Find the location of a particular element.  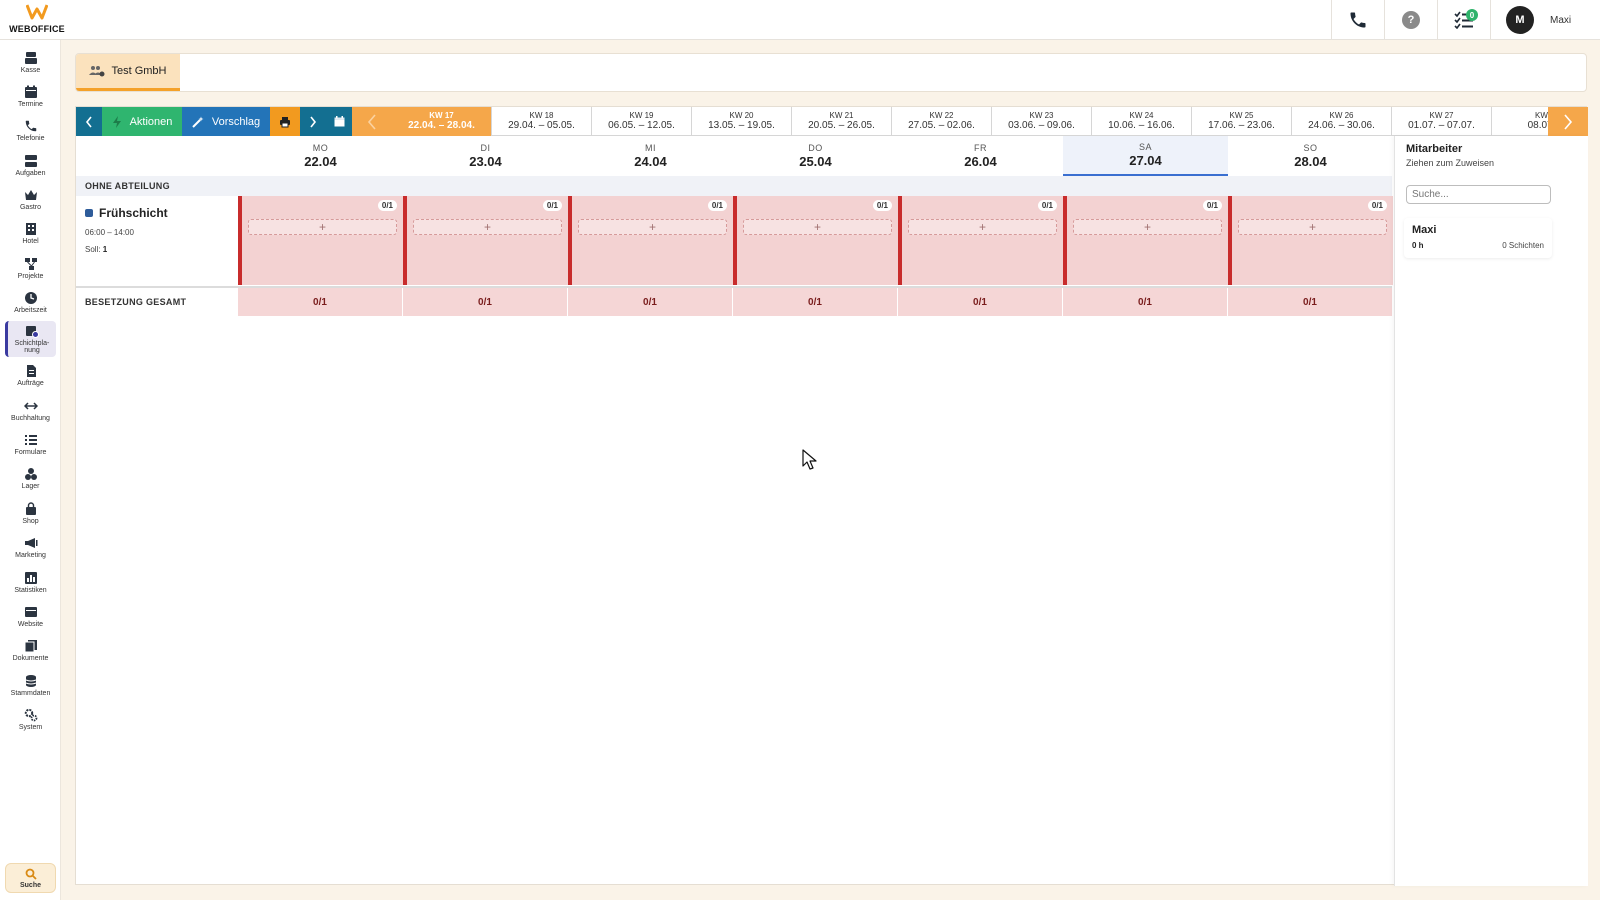

week-tab: KW 22 27.05. – 02.06. is located at coordinates (942, 121).